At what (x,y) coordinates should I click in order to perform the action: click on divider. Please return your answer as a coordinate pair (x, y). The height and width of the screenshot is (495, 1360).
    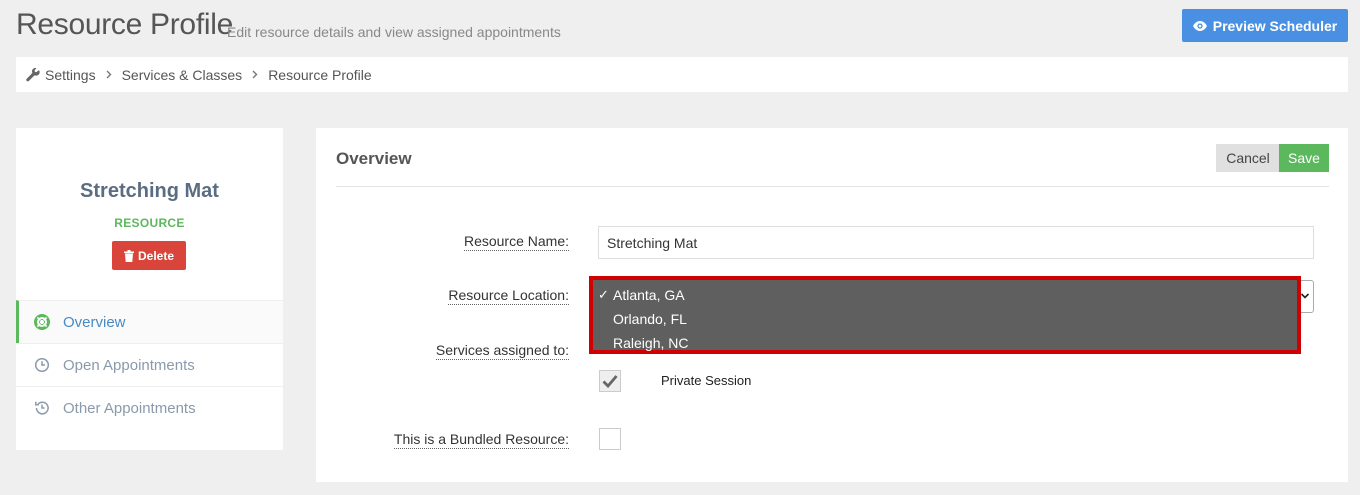
    Looking at the image, I should click on (832, 186).